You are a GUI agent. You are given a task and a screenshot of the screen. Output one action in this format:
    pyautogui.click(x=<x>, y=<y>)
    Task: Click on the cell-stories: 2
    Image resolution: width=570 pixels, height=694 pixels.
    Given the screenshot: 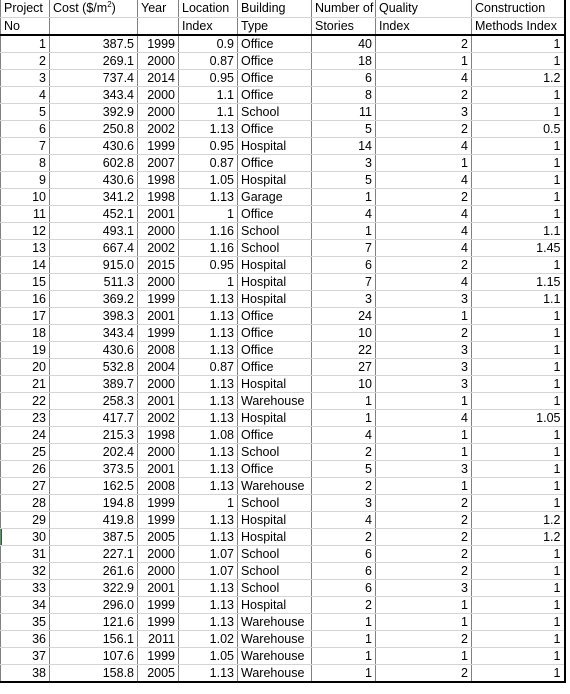 What is the action you would take?
    pyautogui.click(x=343, y=537)
    